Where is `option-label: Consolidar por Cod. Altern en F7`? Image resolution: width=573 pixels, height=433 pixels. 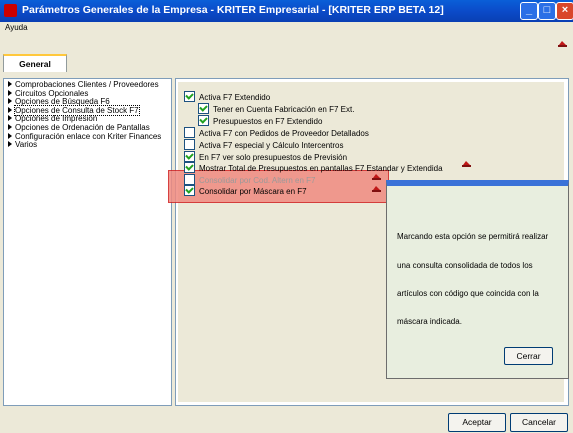
option-label: Consolidar por Cod. Altern en F7 is located at coordinates (257, 180).